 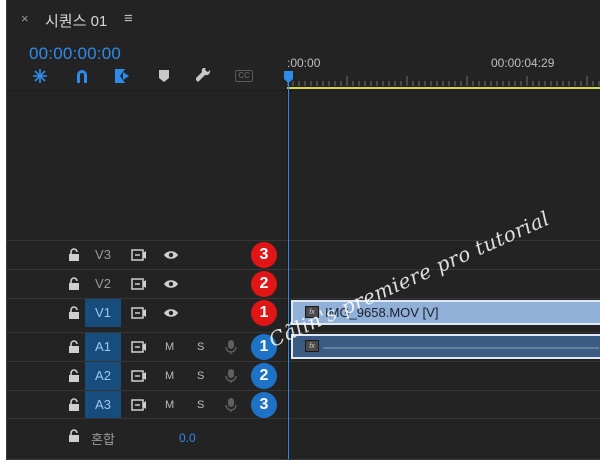 I want to click on captions-icon: CC, so click(x=244, y=76).